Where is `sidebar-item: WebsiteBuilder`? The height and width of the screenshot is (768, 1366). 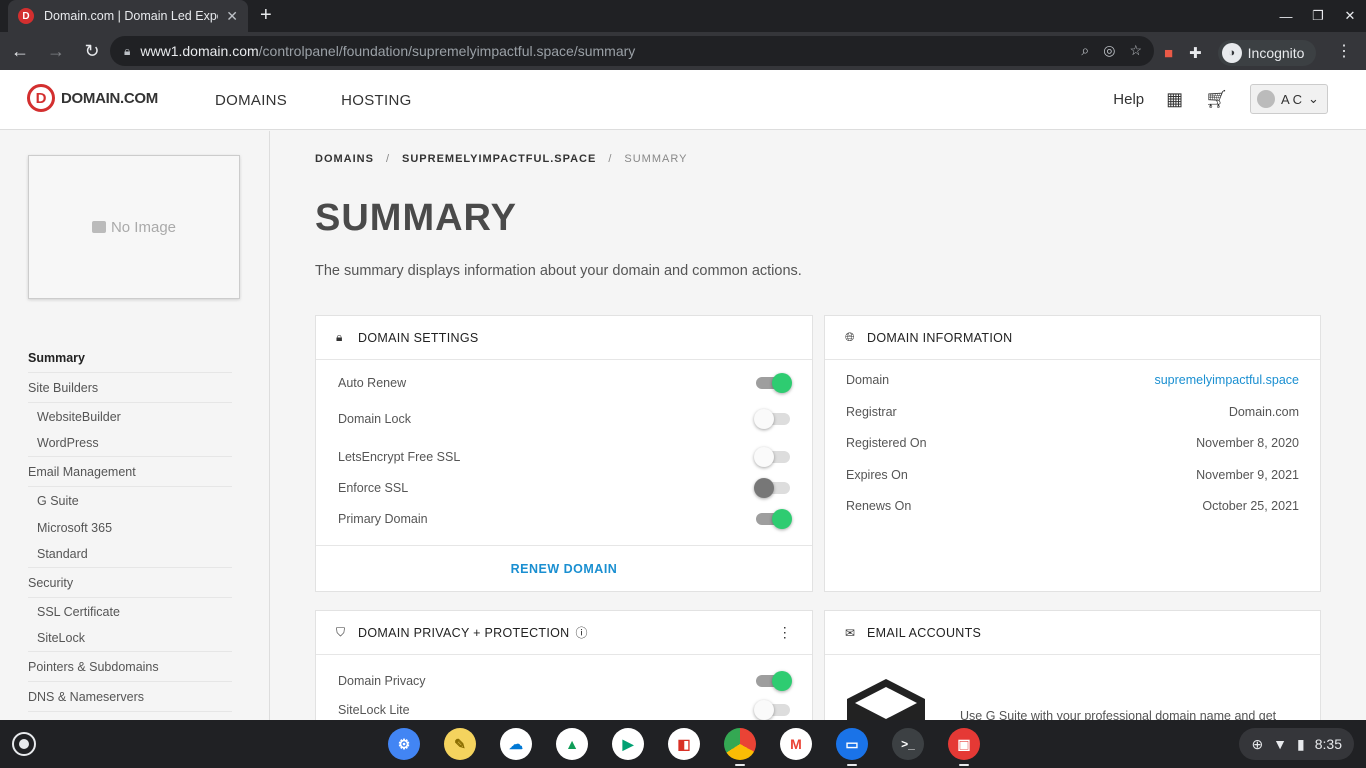
sidebar-item: WebsiteBuilder is located at coordinates (130, 416).